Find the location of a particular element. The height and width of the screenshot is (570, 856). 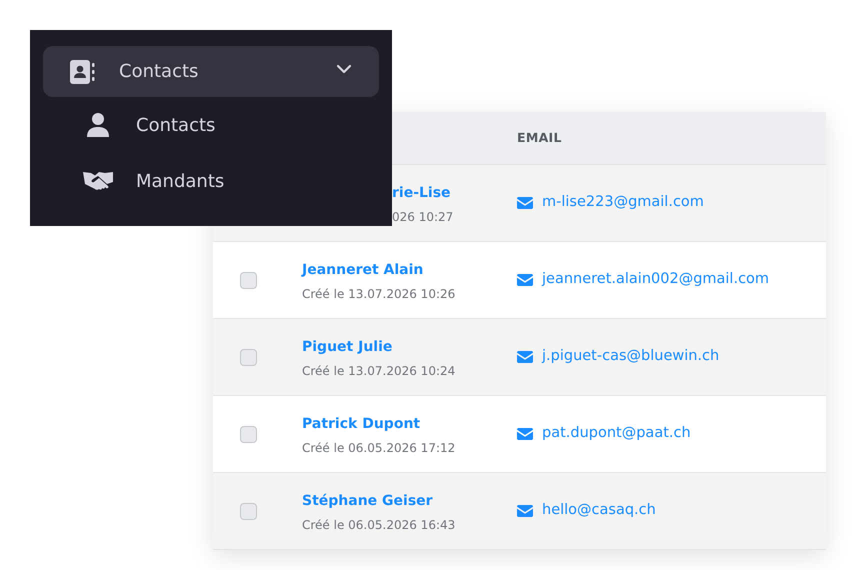

column-header: EMAIL is located at coordinates (539, 137).